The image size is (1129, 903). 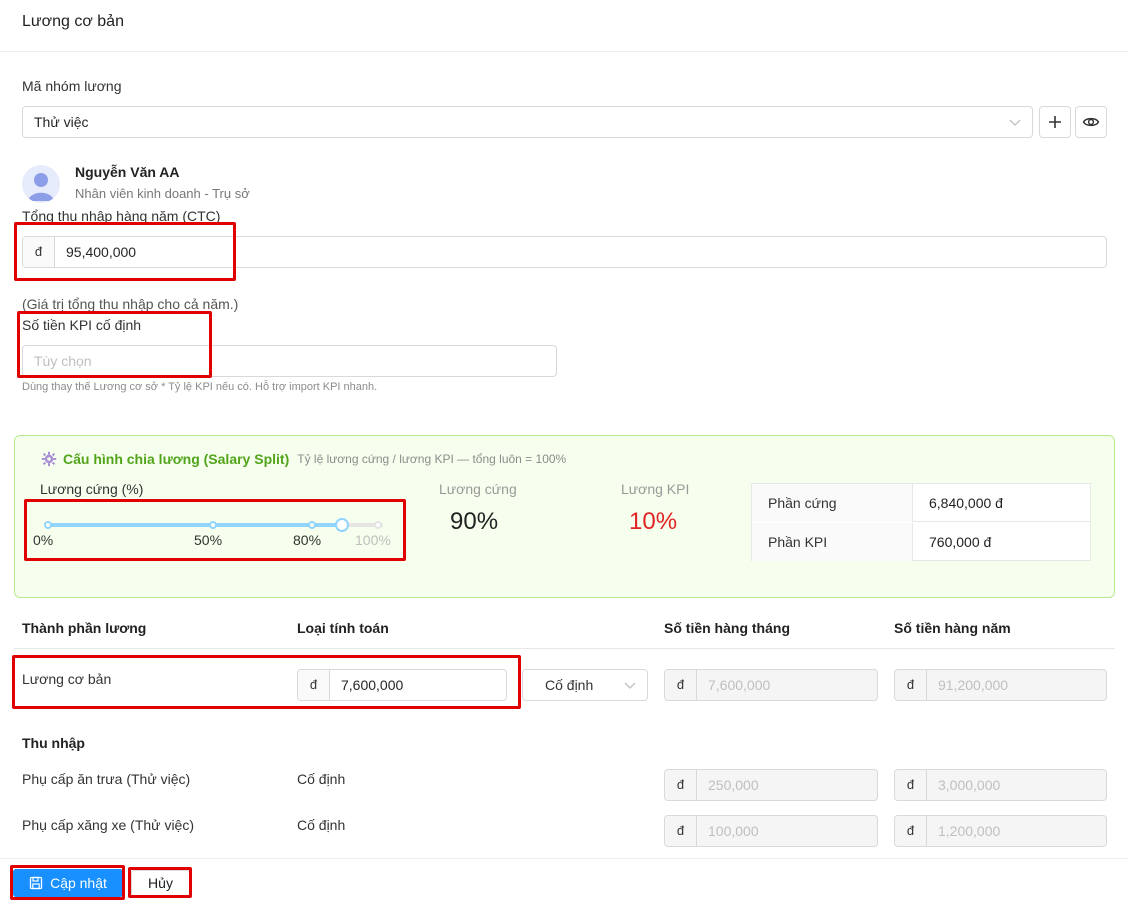 I want to click on ctc-value: 95,400,000, so click(x=101, y=252).